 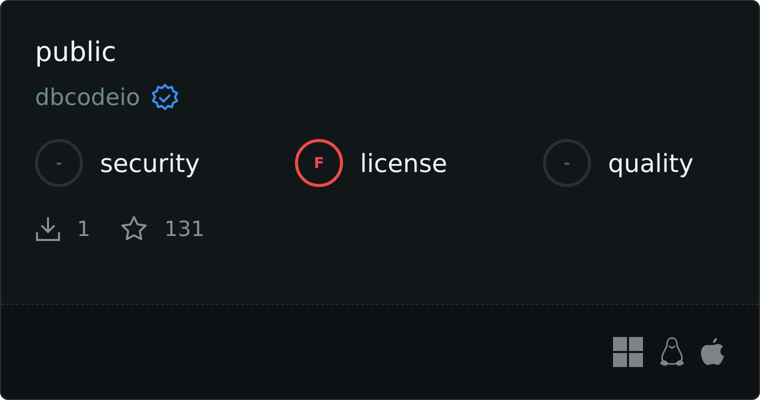 I want to click on package-name: public, so click(x=76, y=53).